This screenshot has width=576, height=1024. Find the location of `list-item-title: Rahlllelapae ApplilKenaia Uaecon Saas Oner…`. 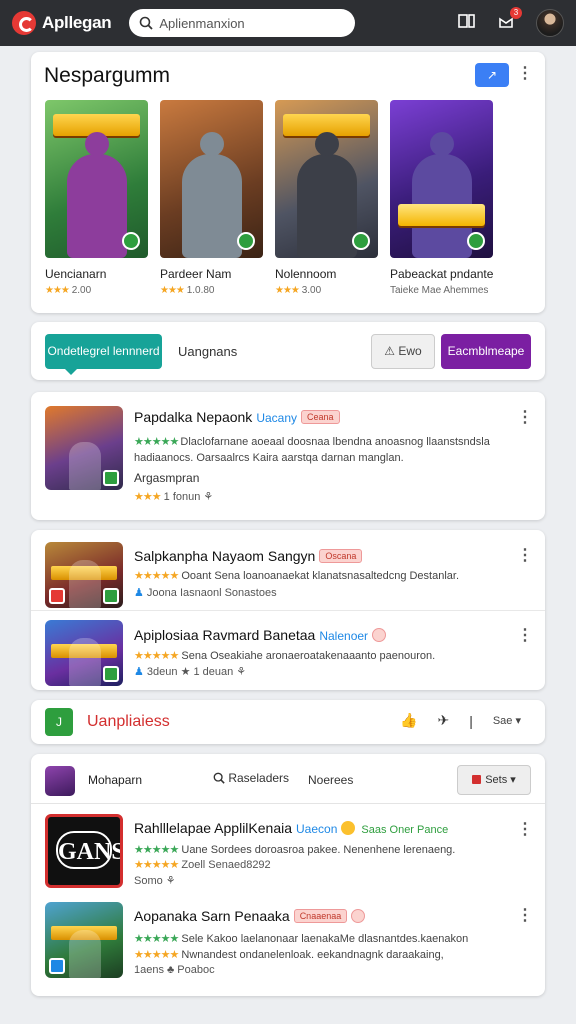

list-item-title: Rahlllelapae ApplilKenaia Uaecon Saas Oner… is located at coordinates (291, 828).